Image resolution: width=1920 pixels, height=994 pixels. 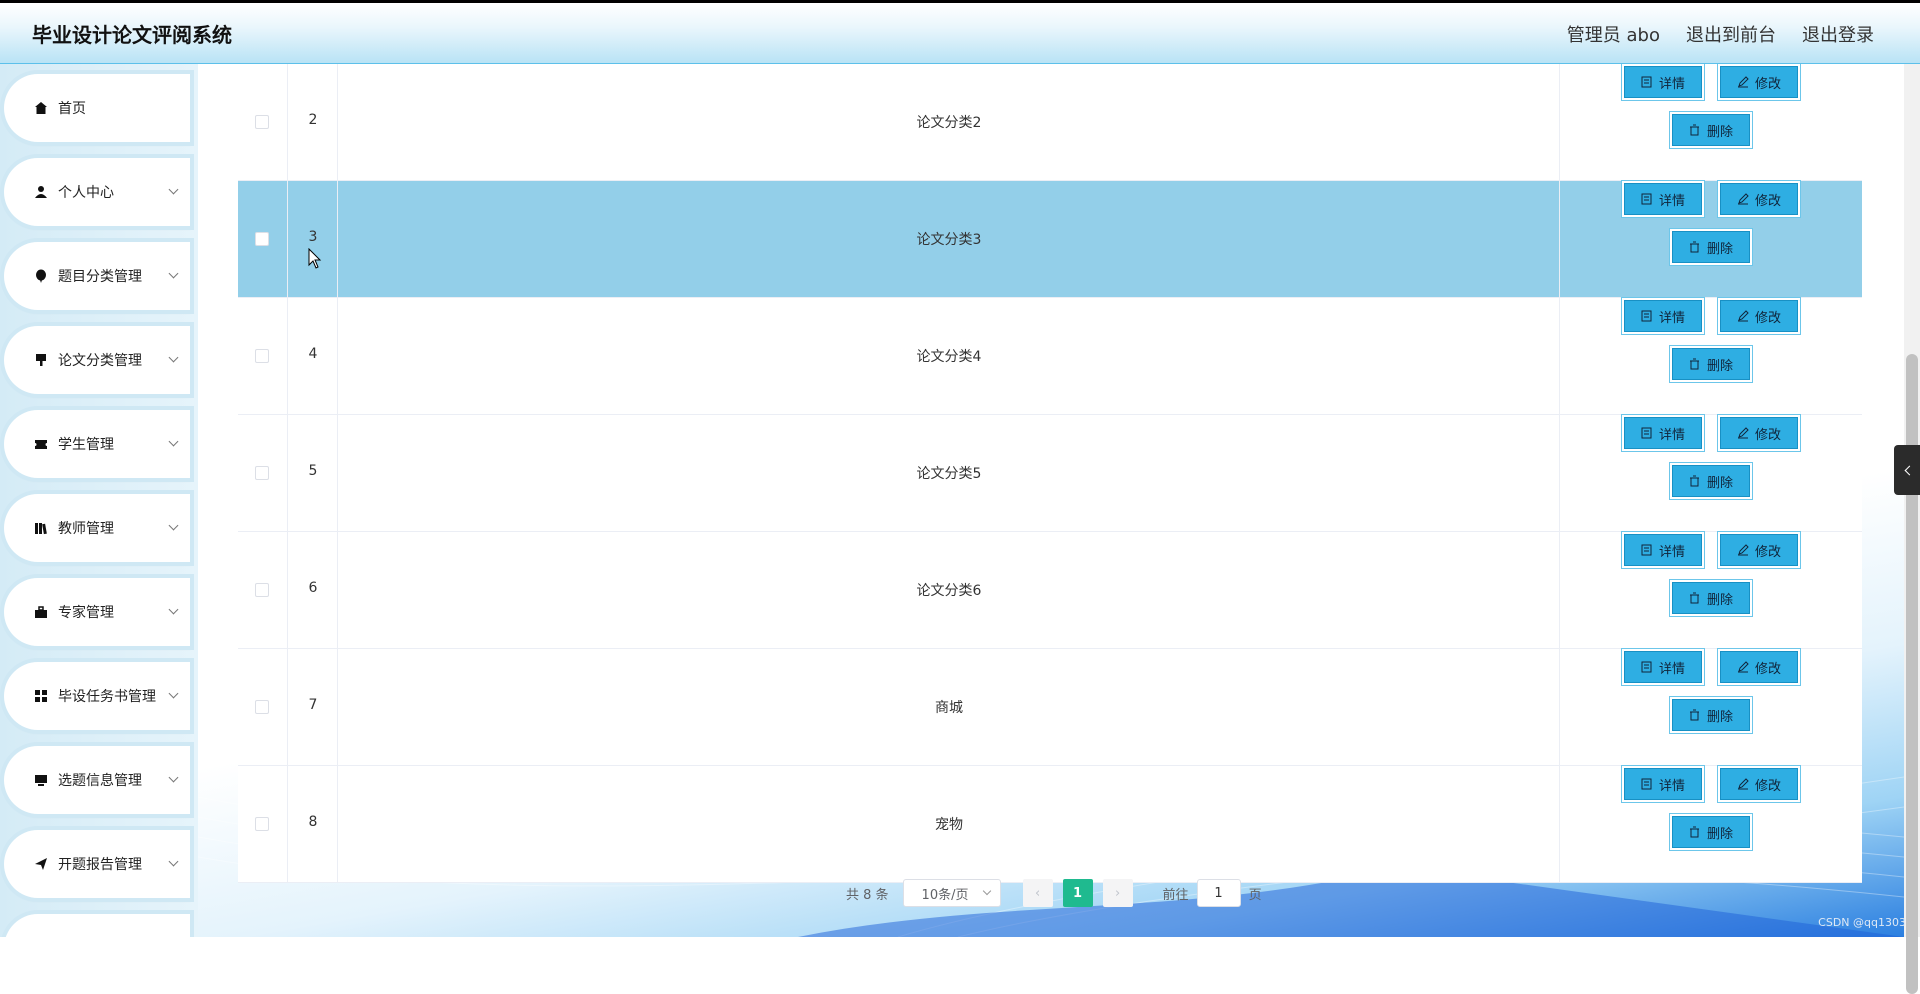 What do you see at coordinates (41, 864) in the screenshot?
I see `send-icon` at bounding box center [41, 864].